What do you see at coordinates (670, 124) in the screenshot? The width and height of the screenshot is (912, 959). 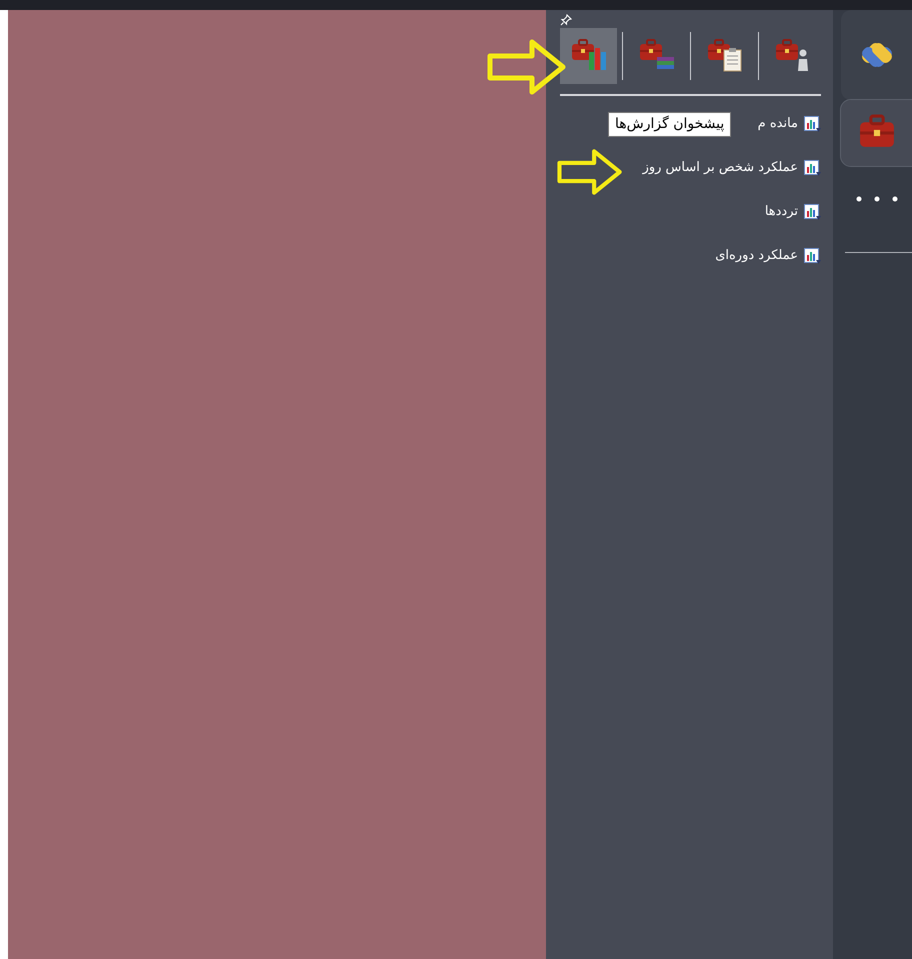 I see `tooltip: پیشخوان گزارش‌ها` at bounding box center [670, 124].